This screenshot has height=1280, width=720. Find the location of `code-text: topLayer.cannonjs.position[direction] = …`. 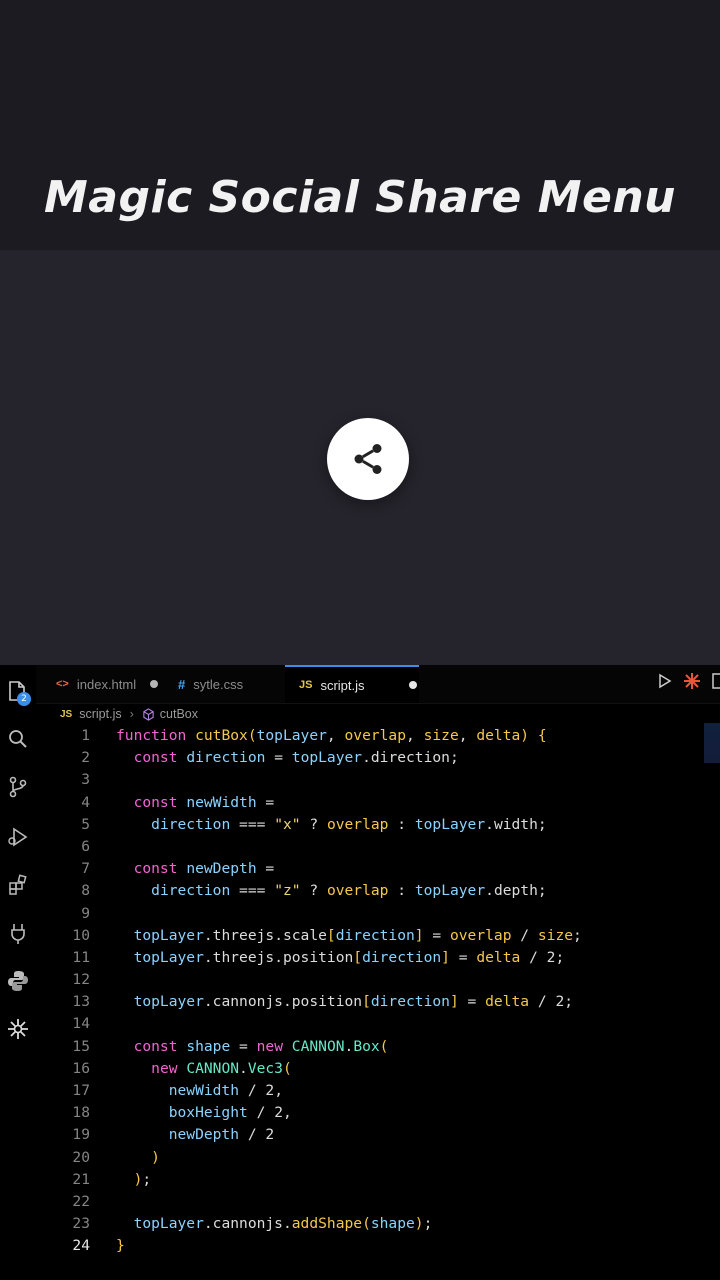

code-text: topLayer.cannonjs.position[direction] = … is located at coordinates (353, 1002).